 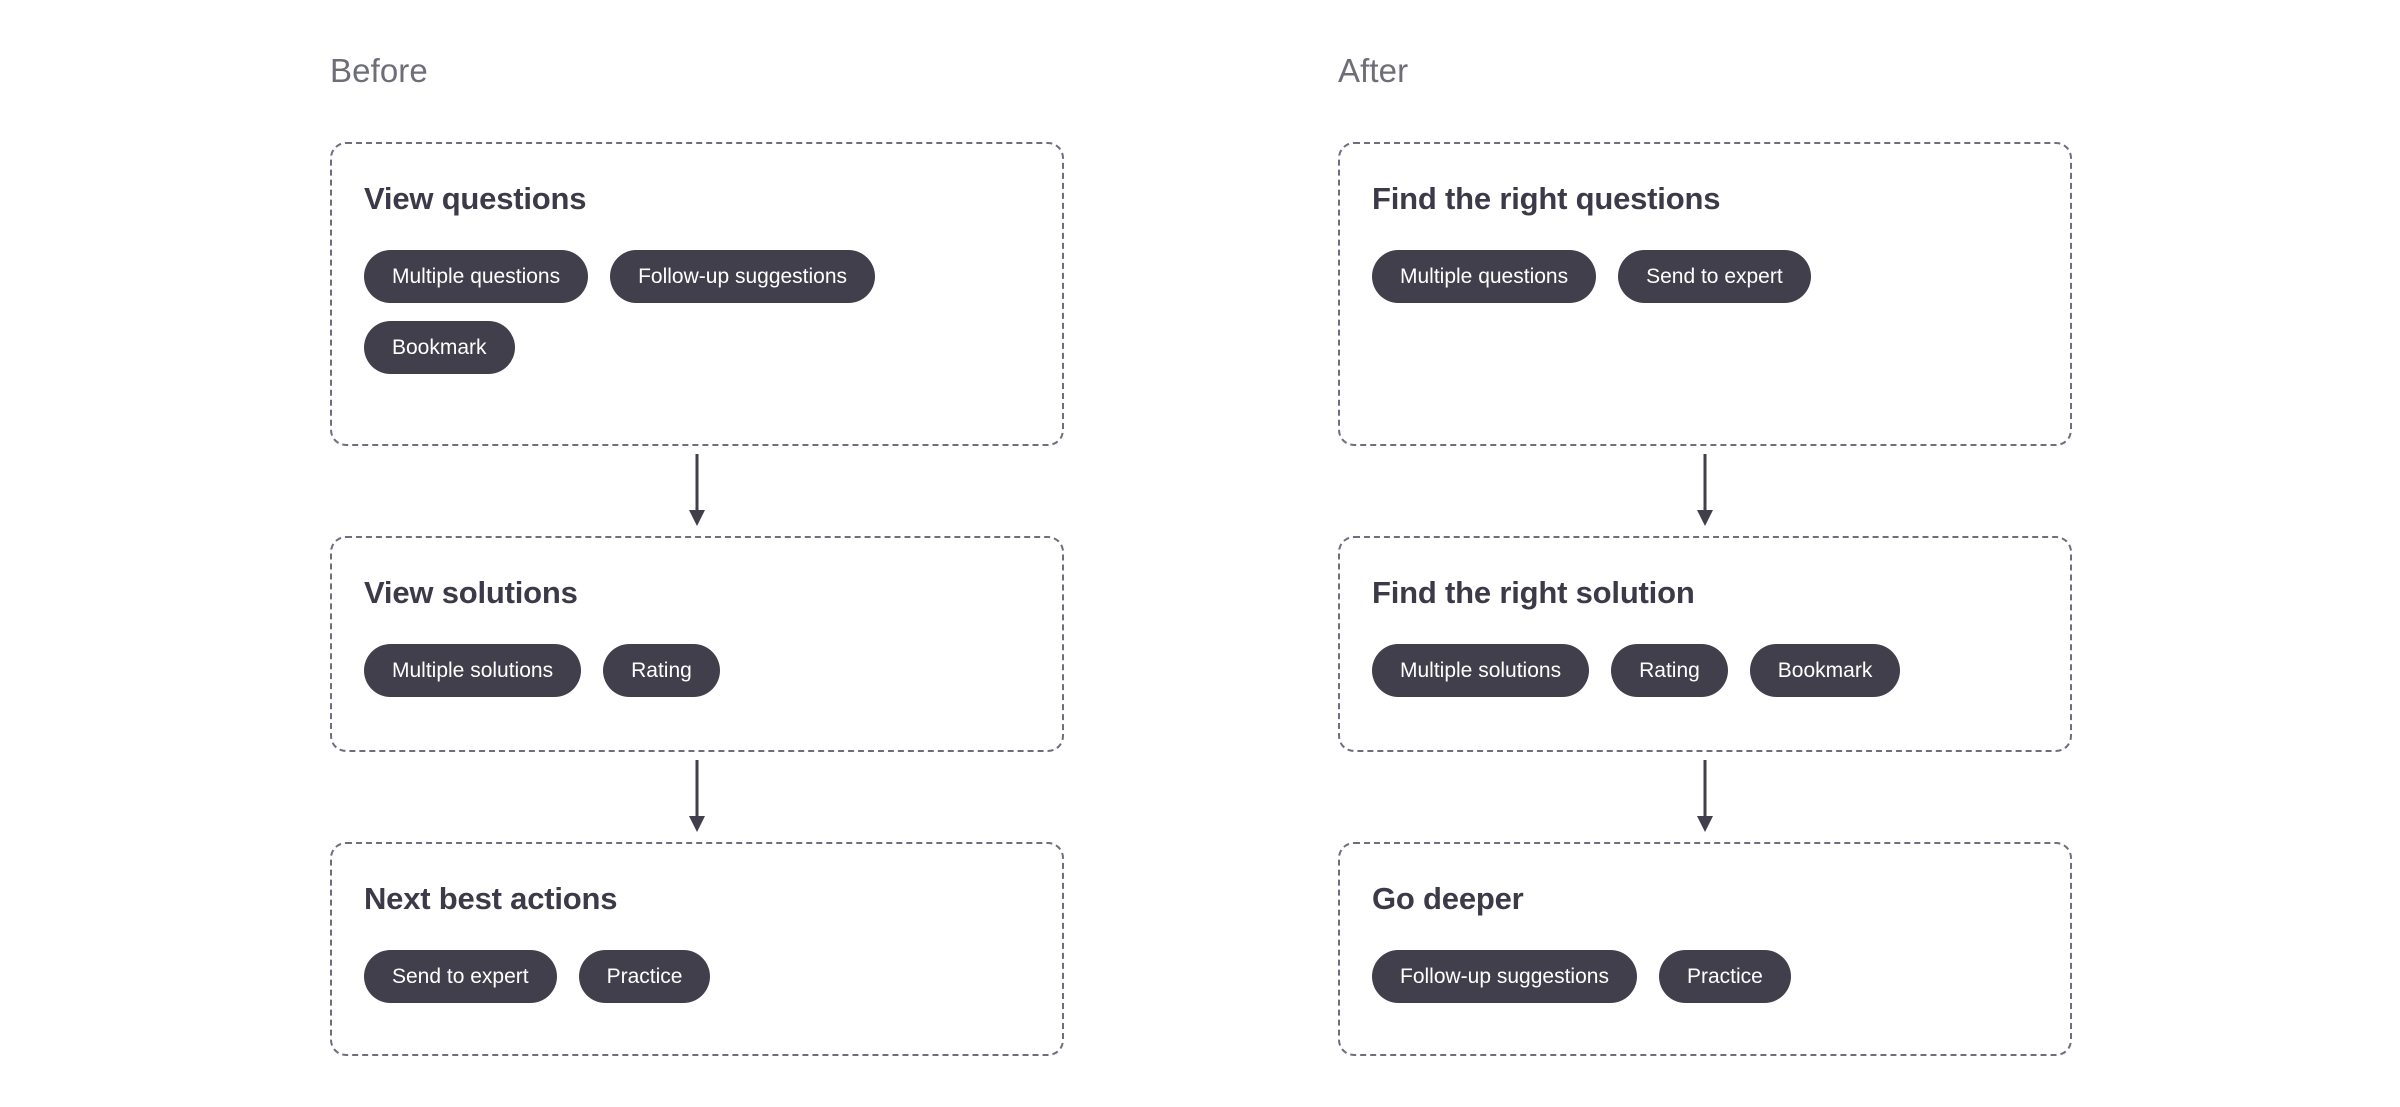 I want to click on pill-row: Send to expert Practice, so click(x=697, y=976).